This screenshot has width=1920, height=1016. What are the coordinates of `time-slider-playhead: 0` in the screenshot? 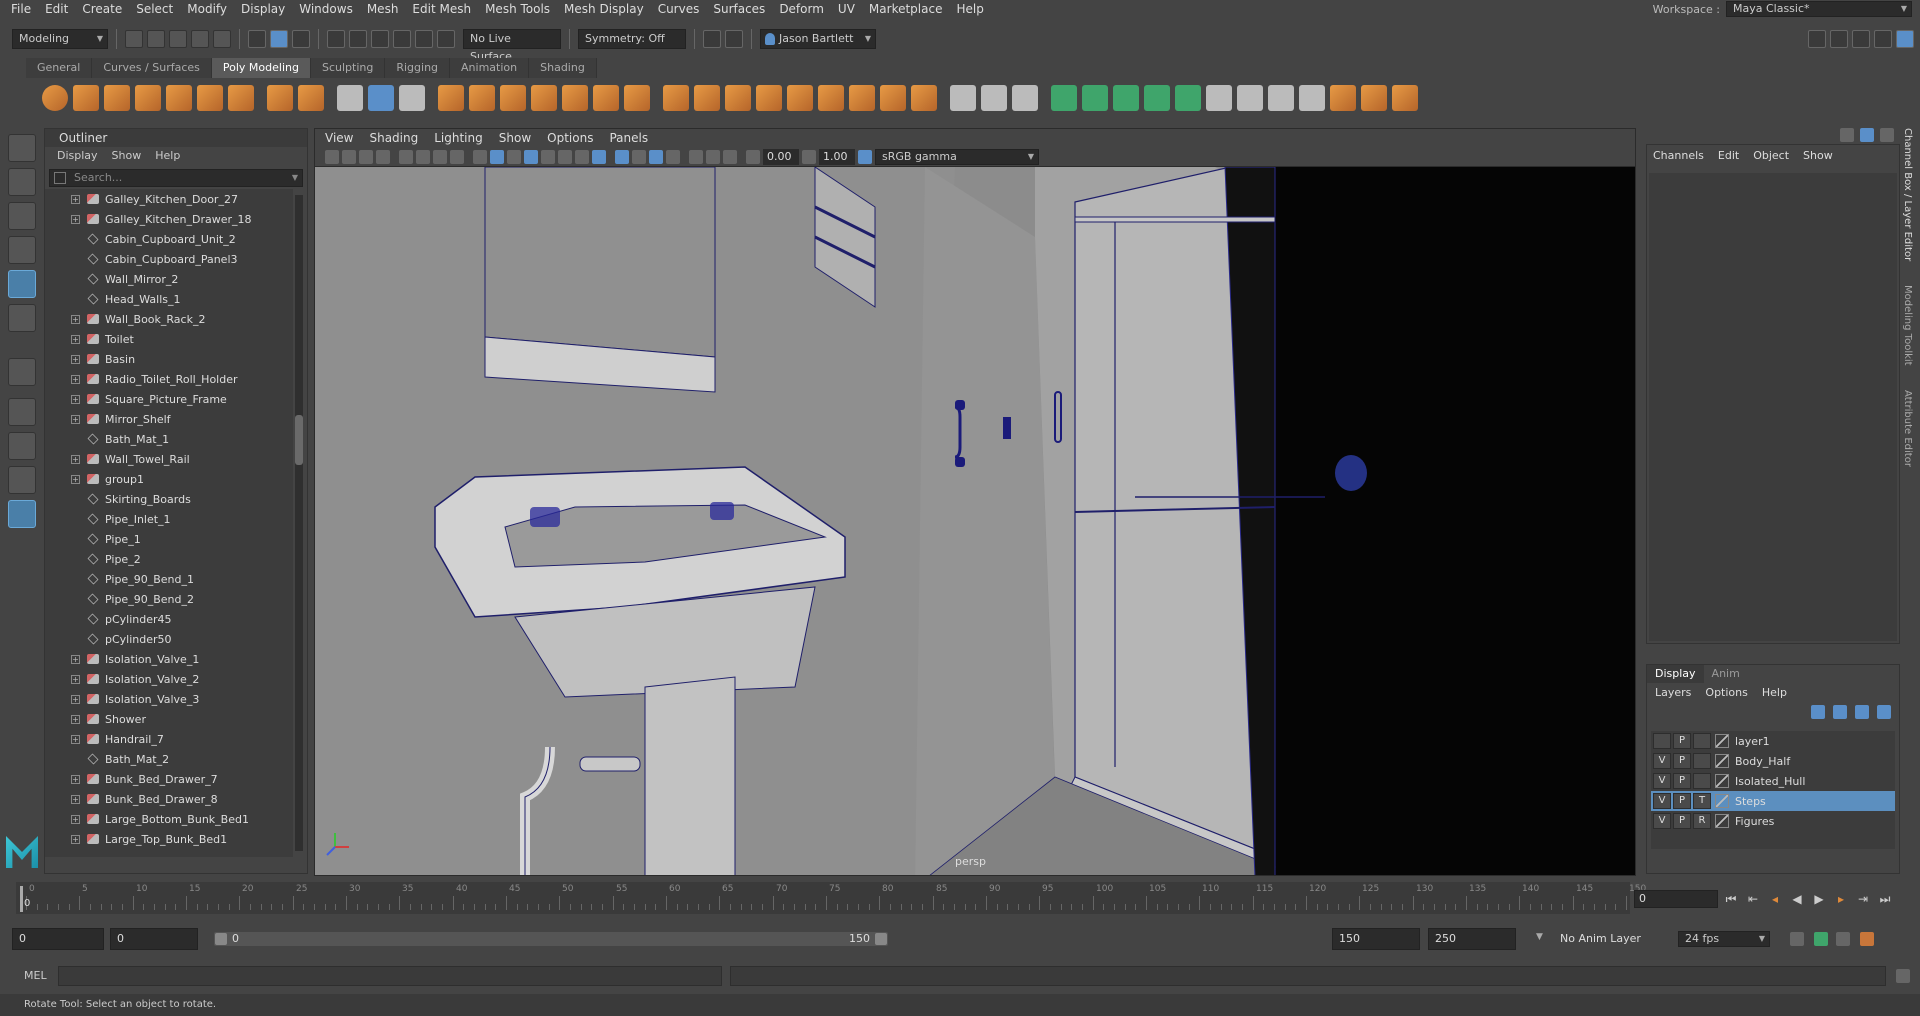 It's located at (25, 899).